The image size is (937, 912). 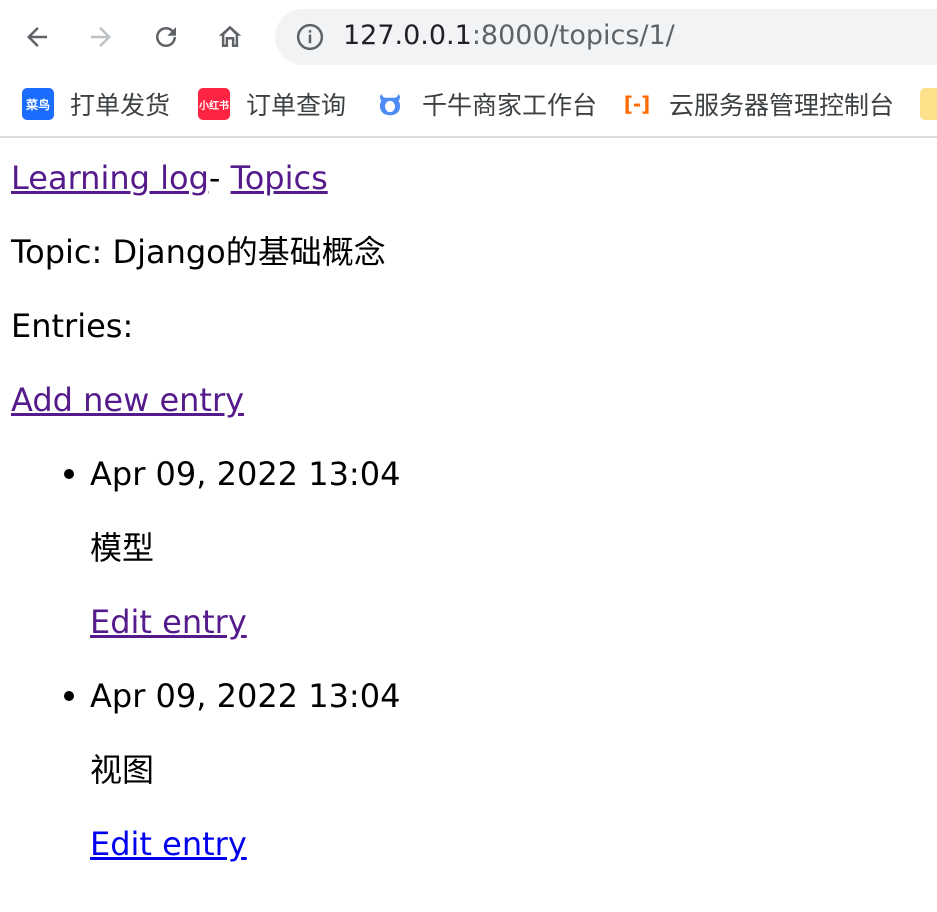 I want to click on add-entry-row: Add new entry, so click(x=127, y=400).